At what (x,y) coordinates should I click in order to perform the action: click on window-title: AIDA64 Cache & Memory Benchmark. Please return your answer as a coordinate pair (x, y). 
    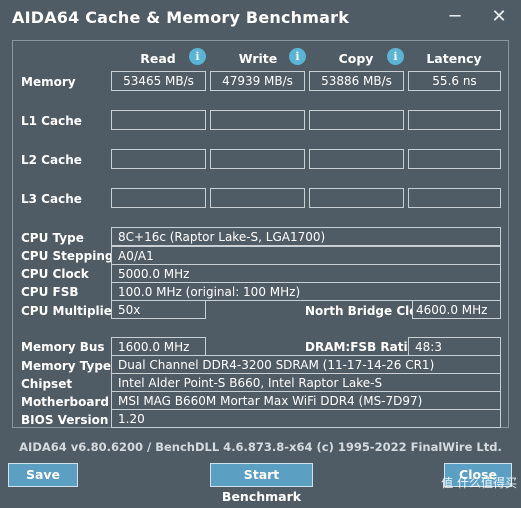
    Looking at the image, I should click on (181, 17).